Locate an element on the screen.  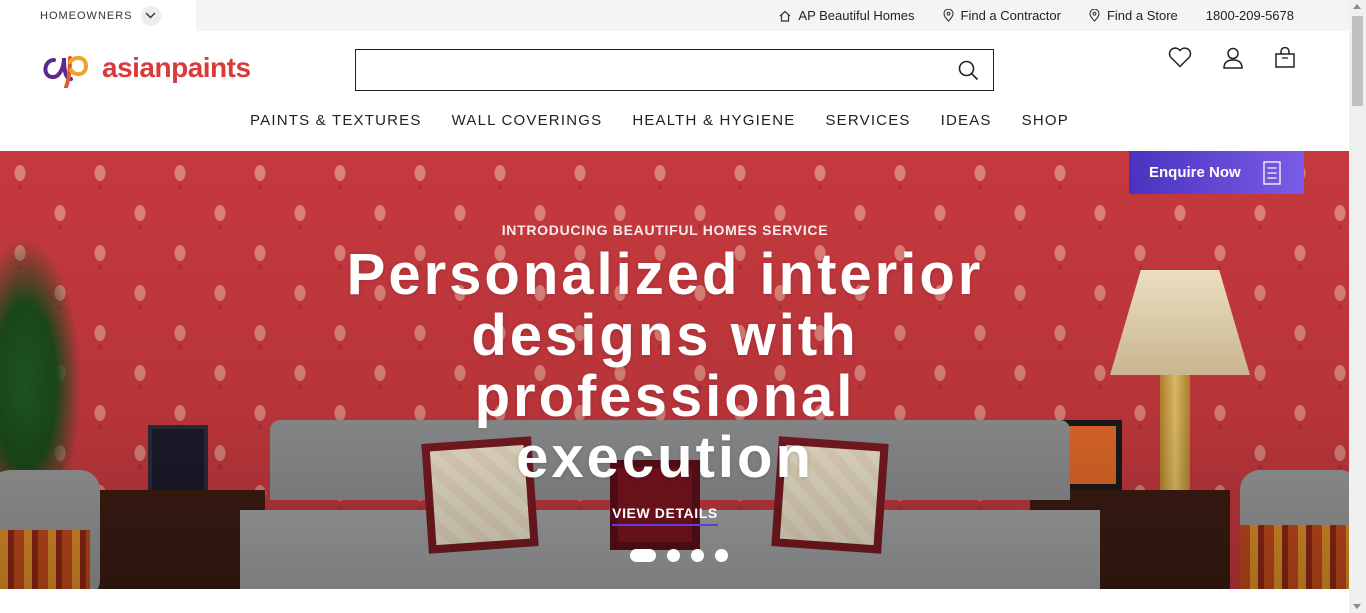
hero-title-line: professional is located at coordinates (665, 396).